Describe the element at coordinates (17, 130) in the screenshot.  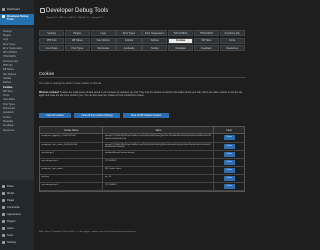
I see `submenu-item-resources: Resources` at that location.